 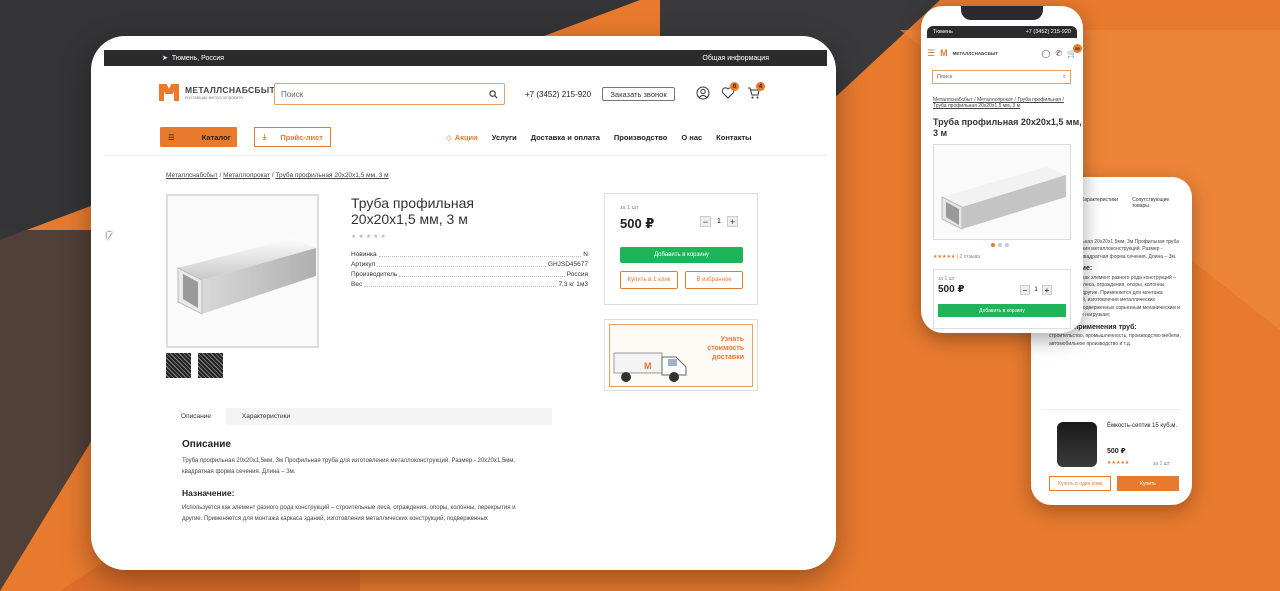 I want to click on user-icon: ◯, so click(x=1045, y=53).